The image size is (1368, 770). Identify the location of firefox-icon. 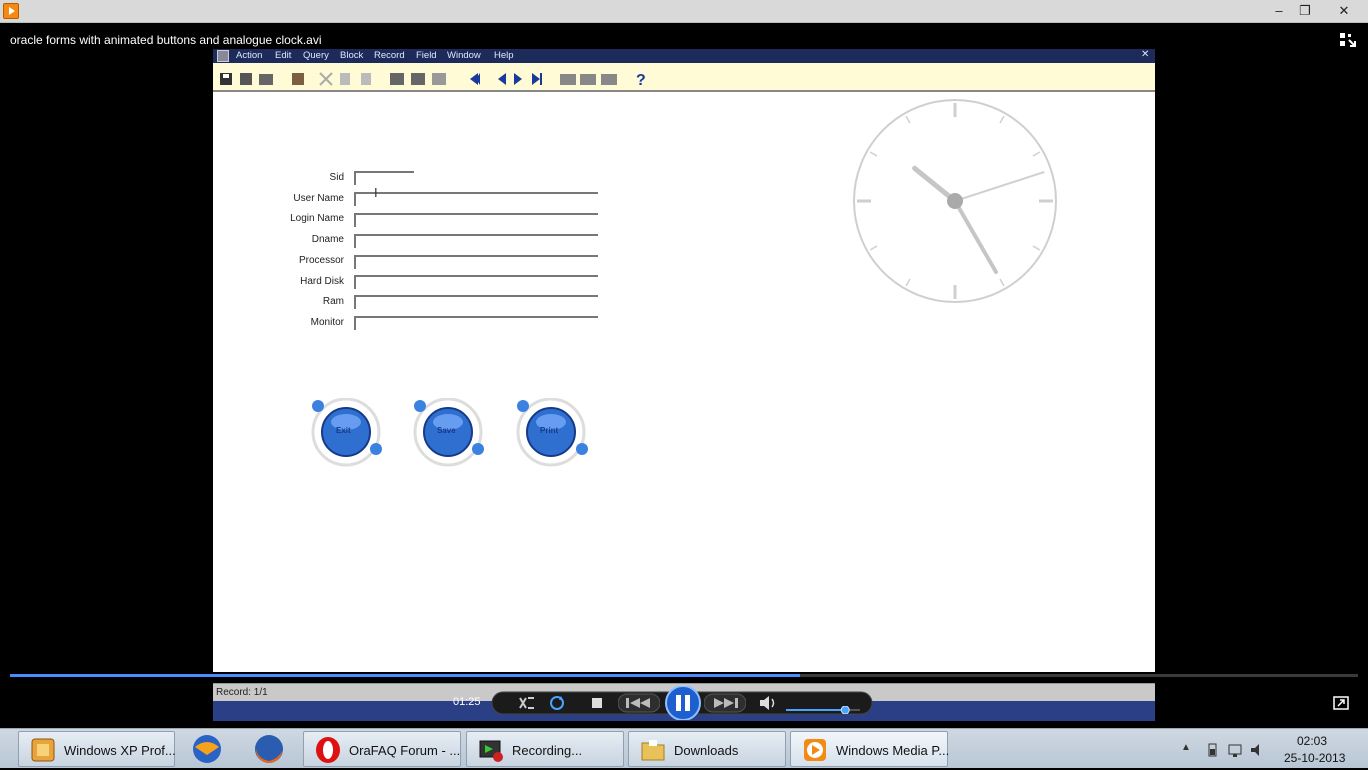
(269, 749).